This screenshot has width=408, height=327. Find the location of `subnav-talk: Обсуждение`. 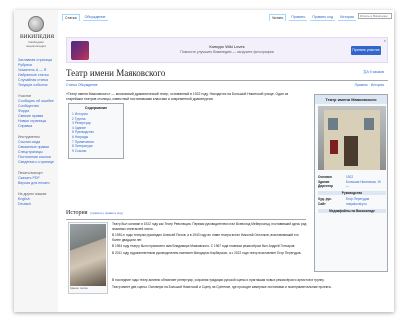

subnav-talk: Обсуждение is located at coordinates (88, 85).